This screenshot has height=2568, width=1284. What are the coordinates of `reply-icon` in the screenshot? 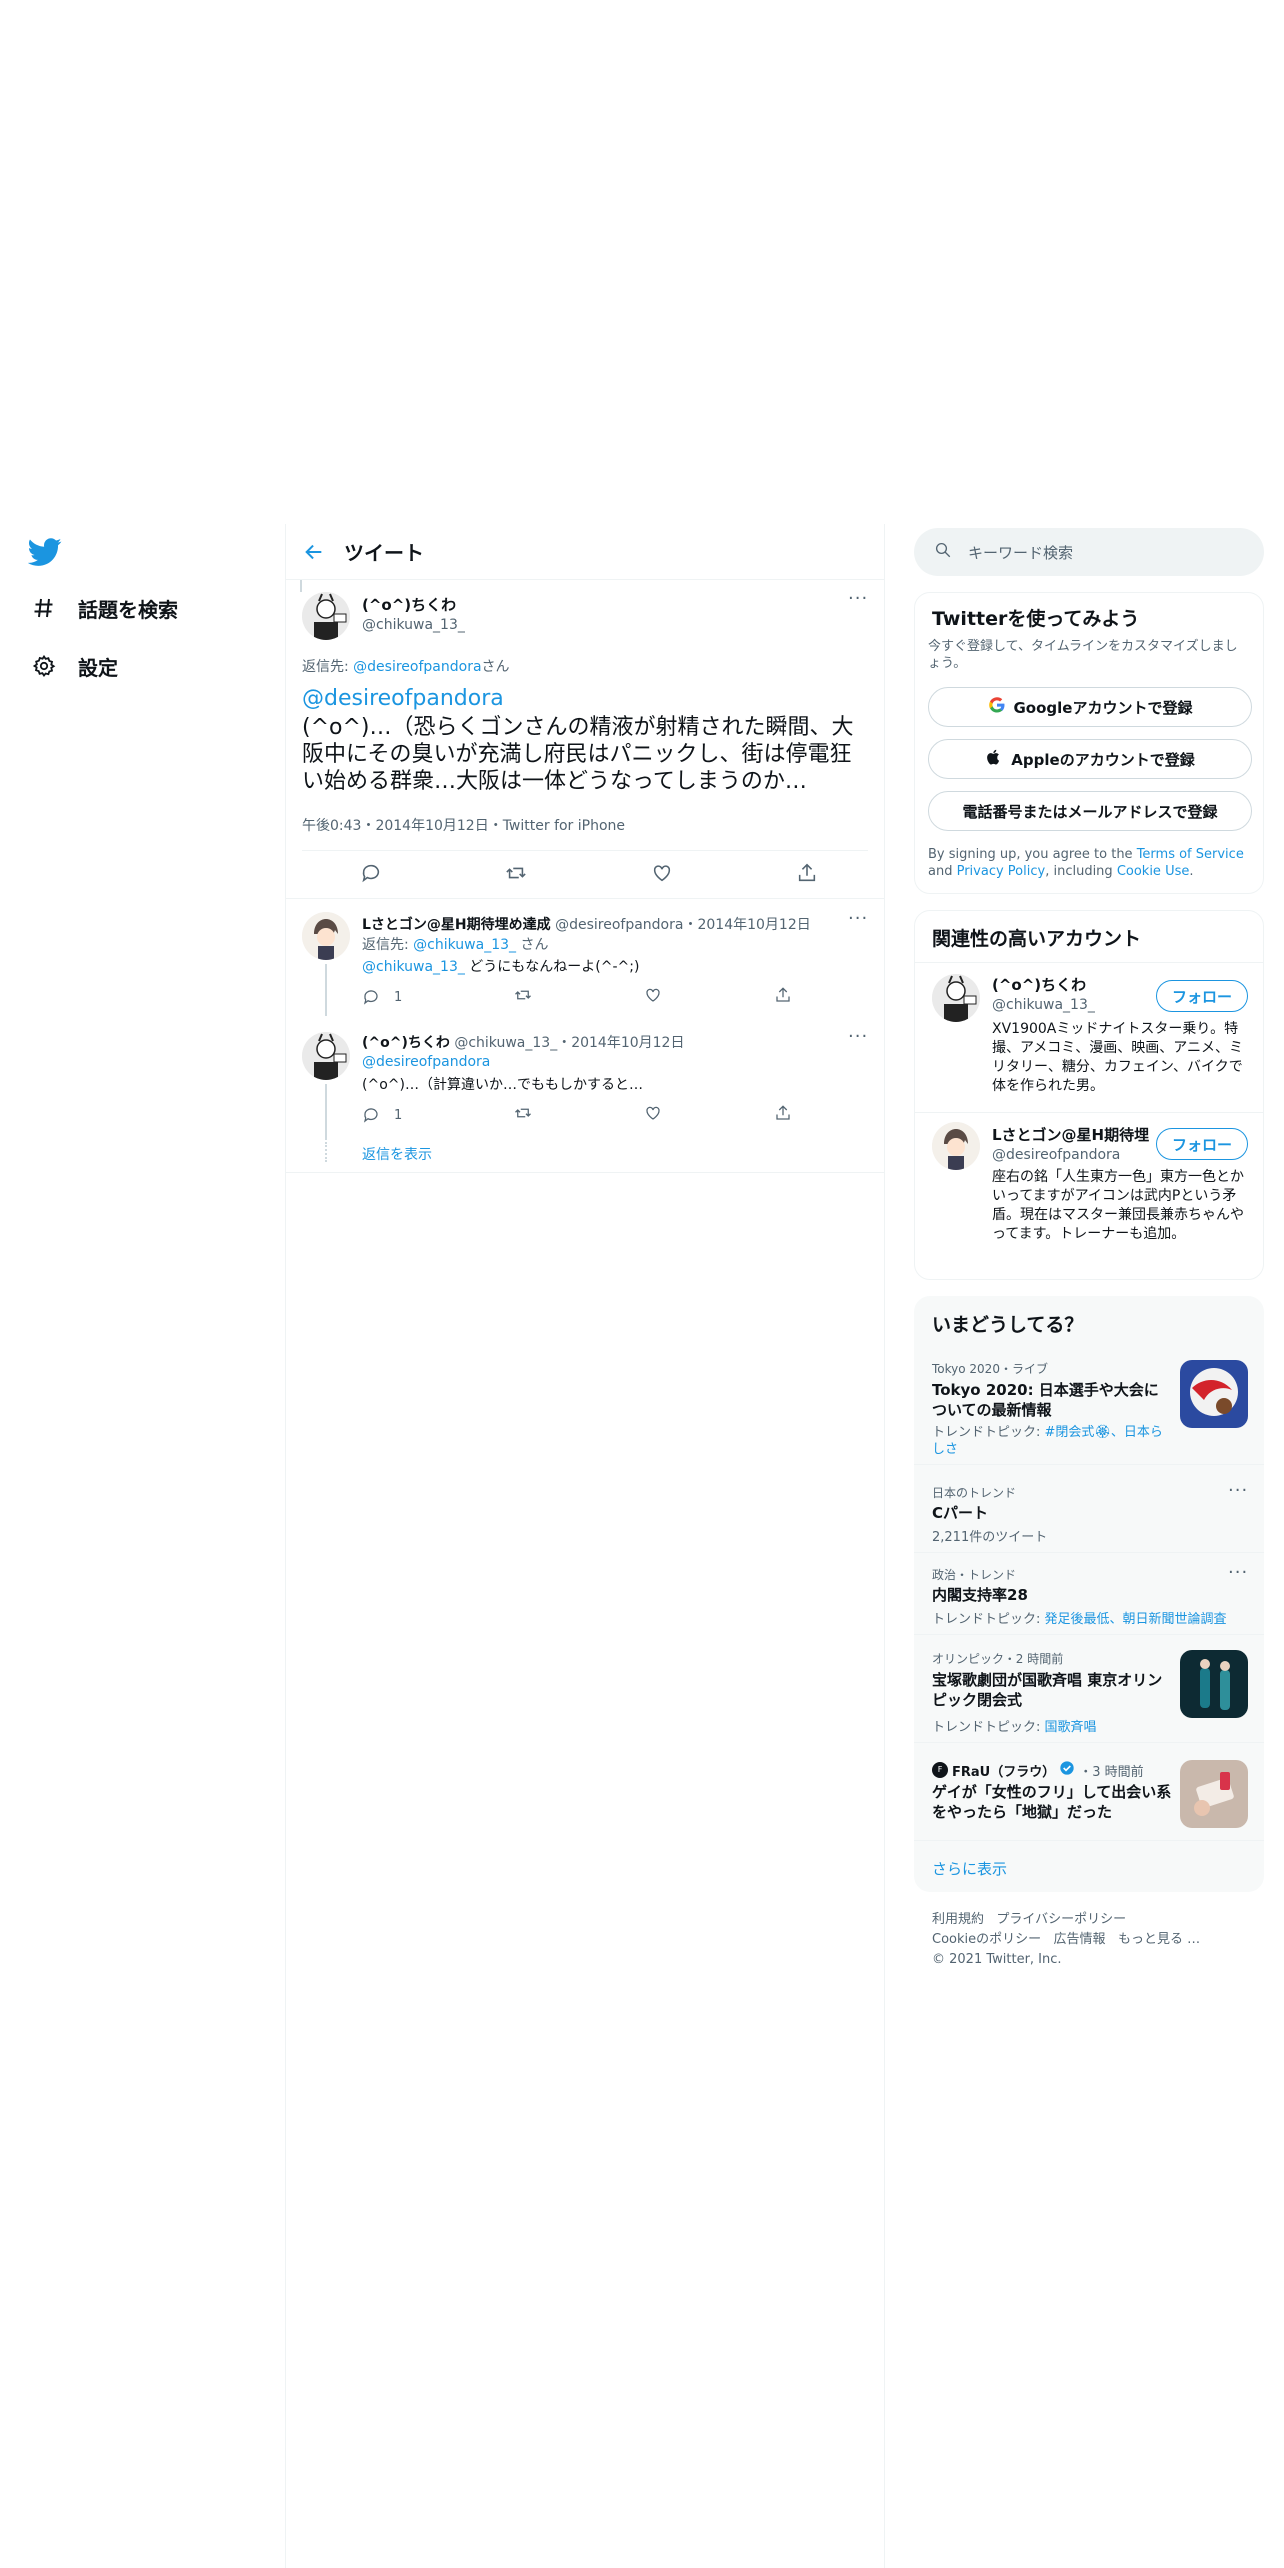 It's located at (371, 875).